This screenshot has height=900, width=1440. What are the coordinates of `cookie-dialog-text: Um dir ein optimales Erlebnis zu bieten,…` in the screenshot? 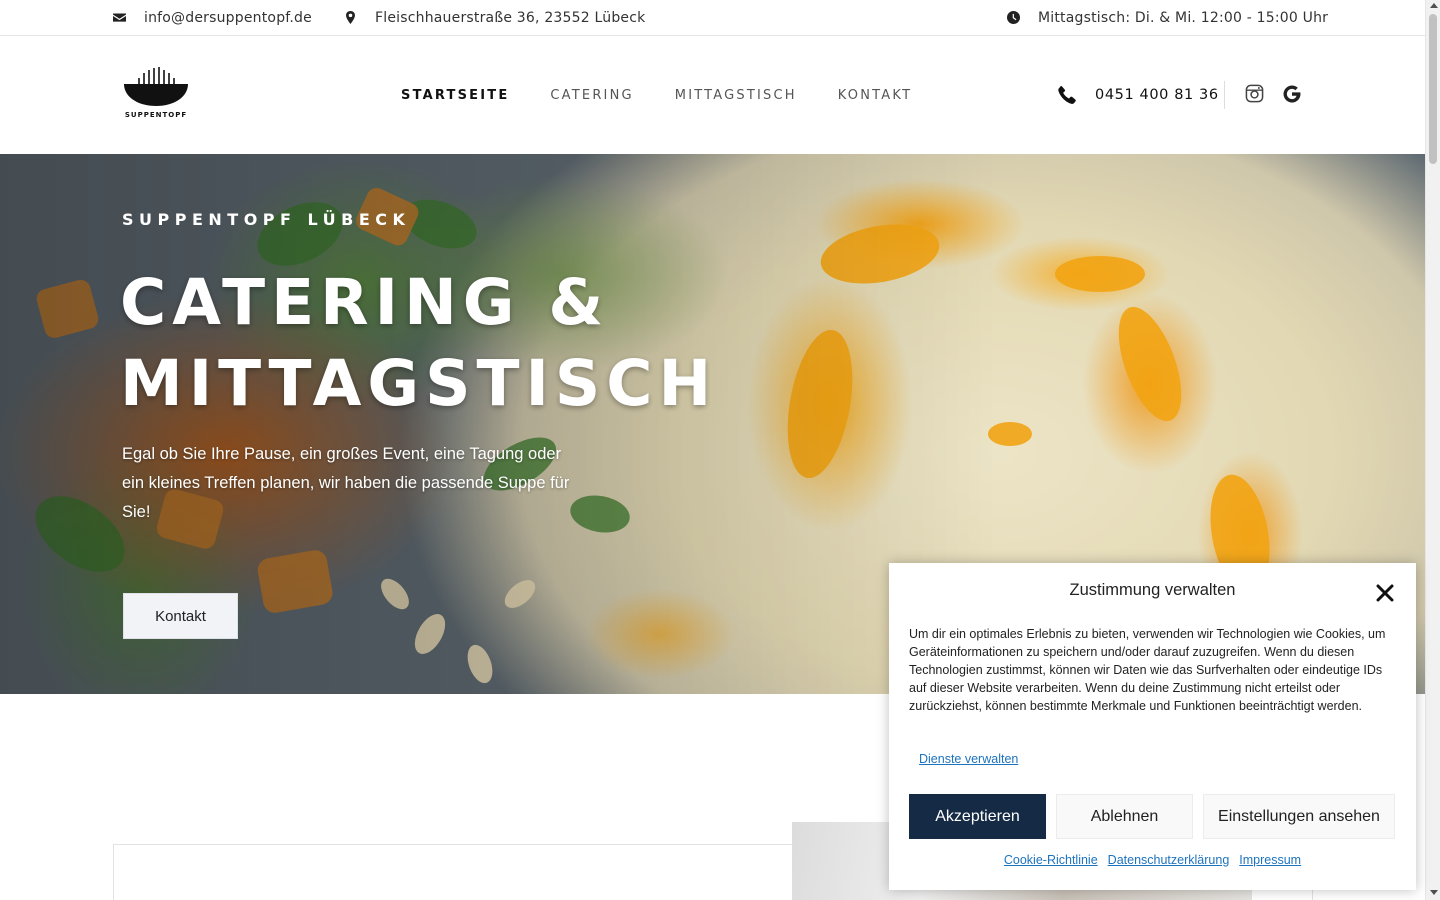 It's located at (1147, 670).